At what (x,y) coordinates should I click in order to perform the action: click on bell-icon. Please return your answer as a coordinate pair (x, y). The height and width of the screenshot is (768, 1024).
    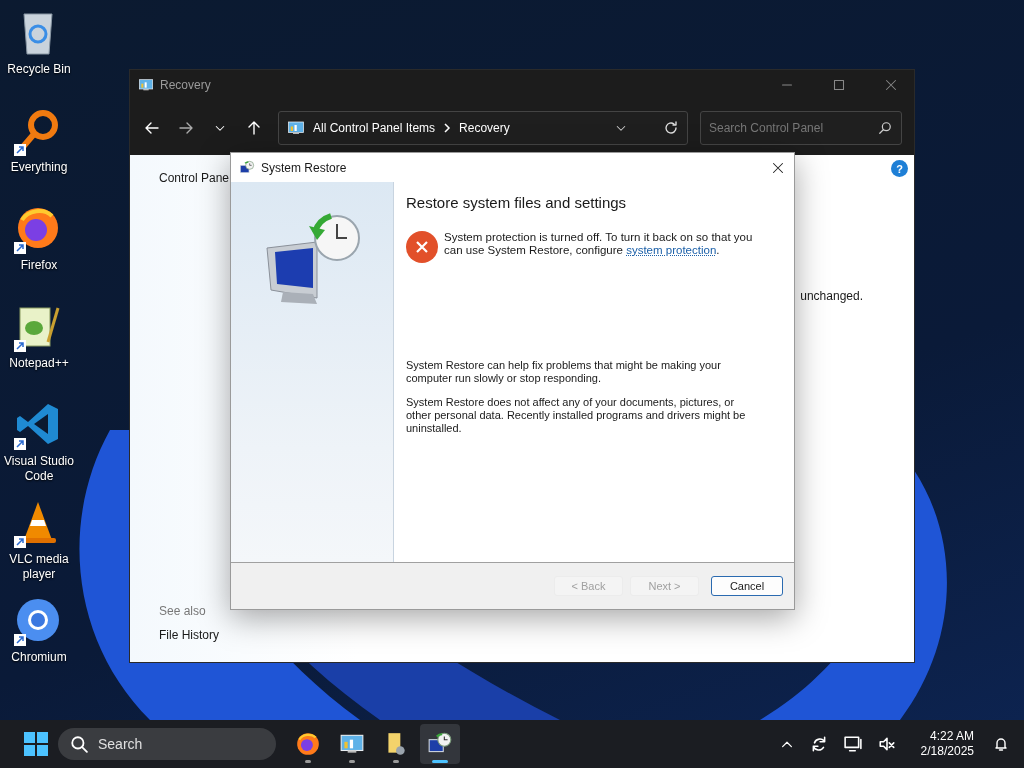
    Looking at the image, I should click on (1001, 744).